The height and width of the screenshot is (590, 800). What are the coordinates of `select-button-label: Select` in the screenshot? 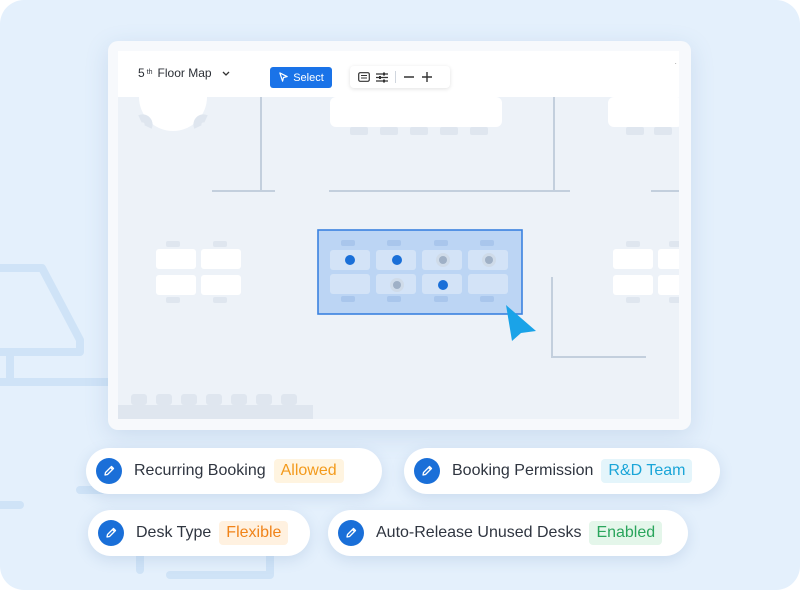 It's located at (308, 77).